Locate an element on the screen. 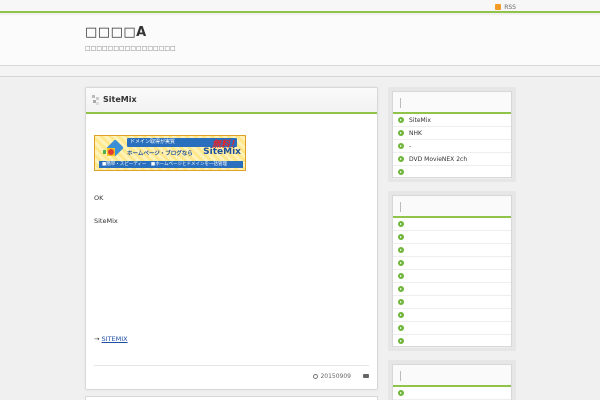  next-post-article is located at coordinates (231, 398).